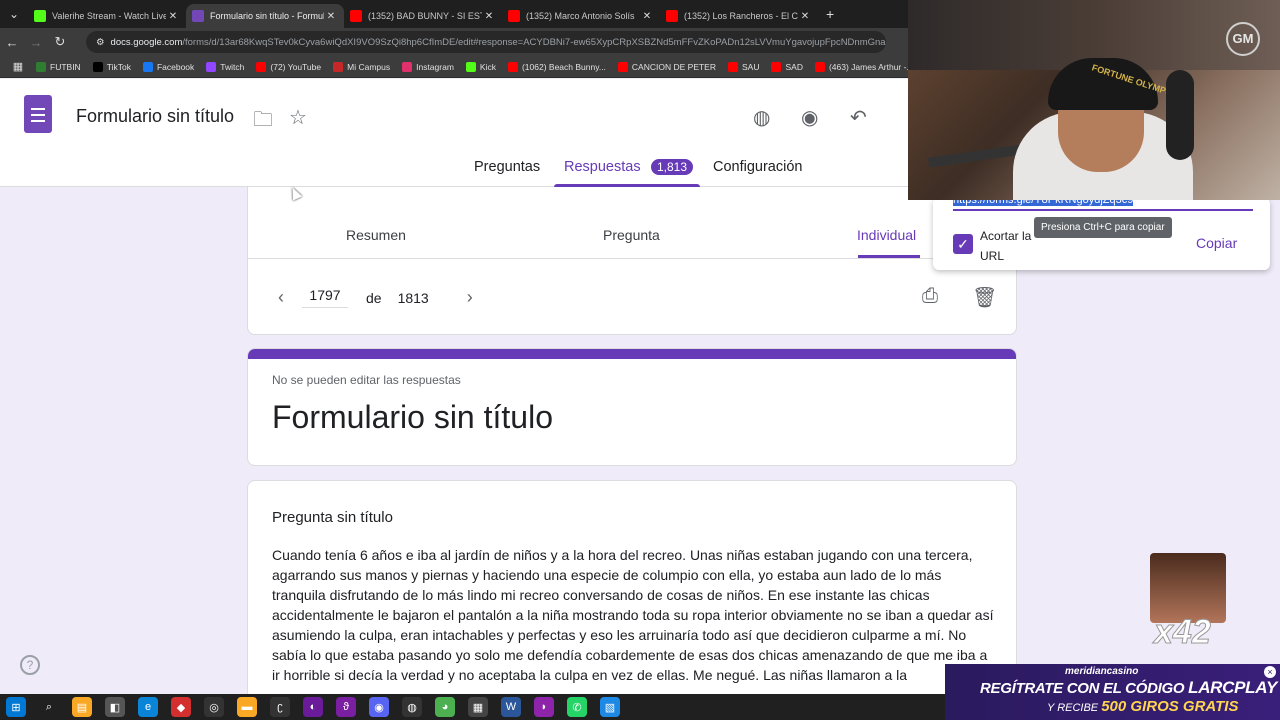 This screenshot has height=720, width=1280. I want to click on response-number-input: 1797, so click(325, 297).